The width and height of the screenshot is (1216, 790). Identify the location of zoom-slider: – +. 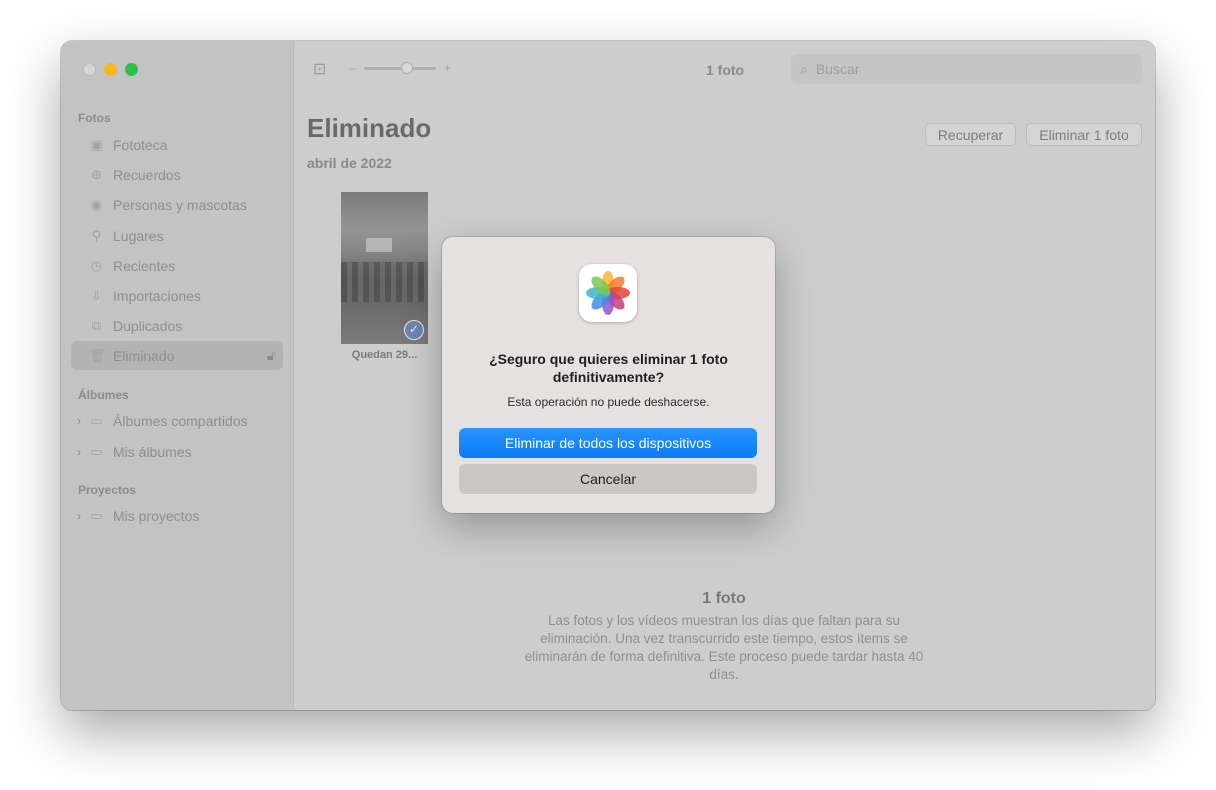
(400, 68).